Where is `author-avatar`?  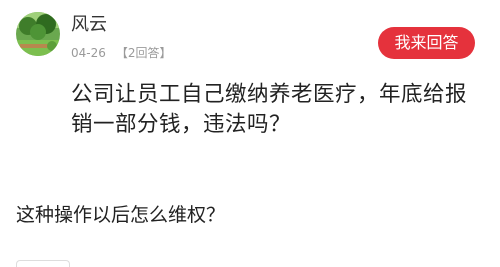
author-avatar is located at coordinates (38, 34).